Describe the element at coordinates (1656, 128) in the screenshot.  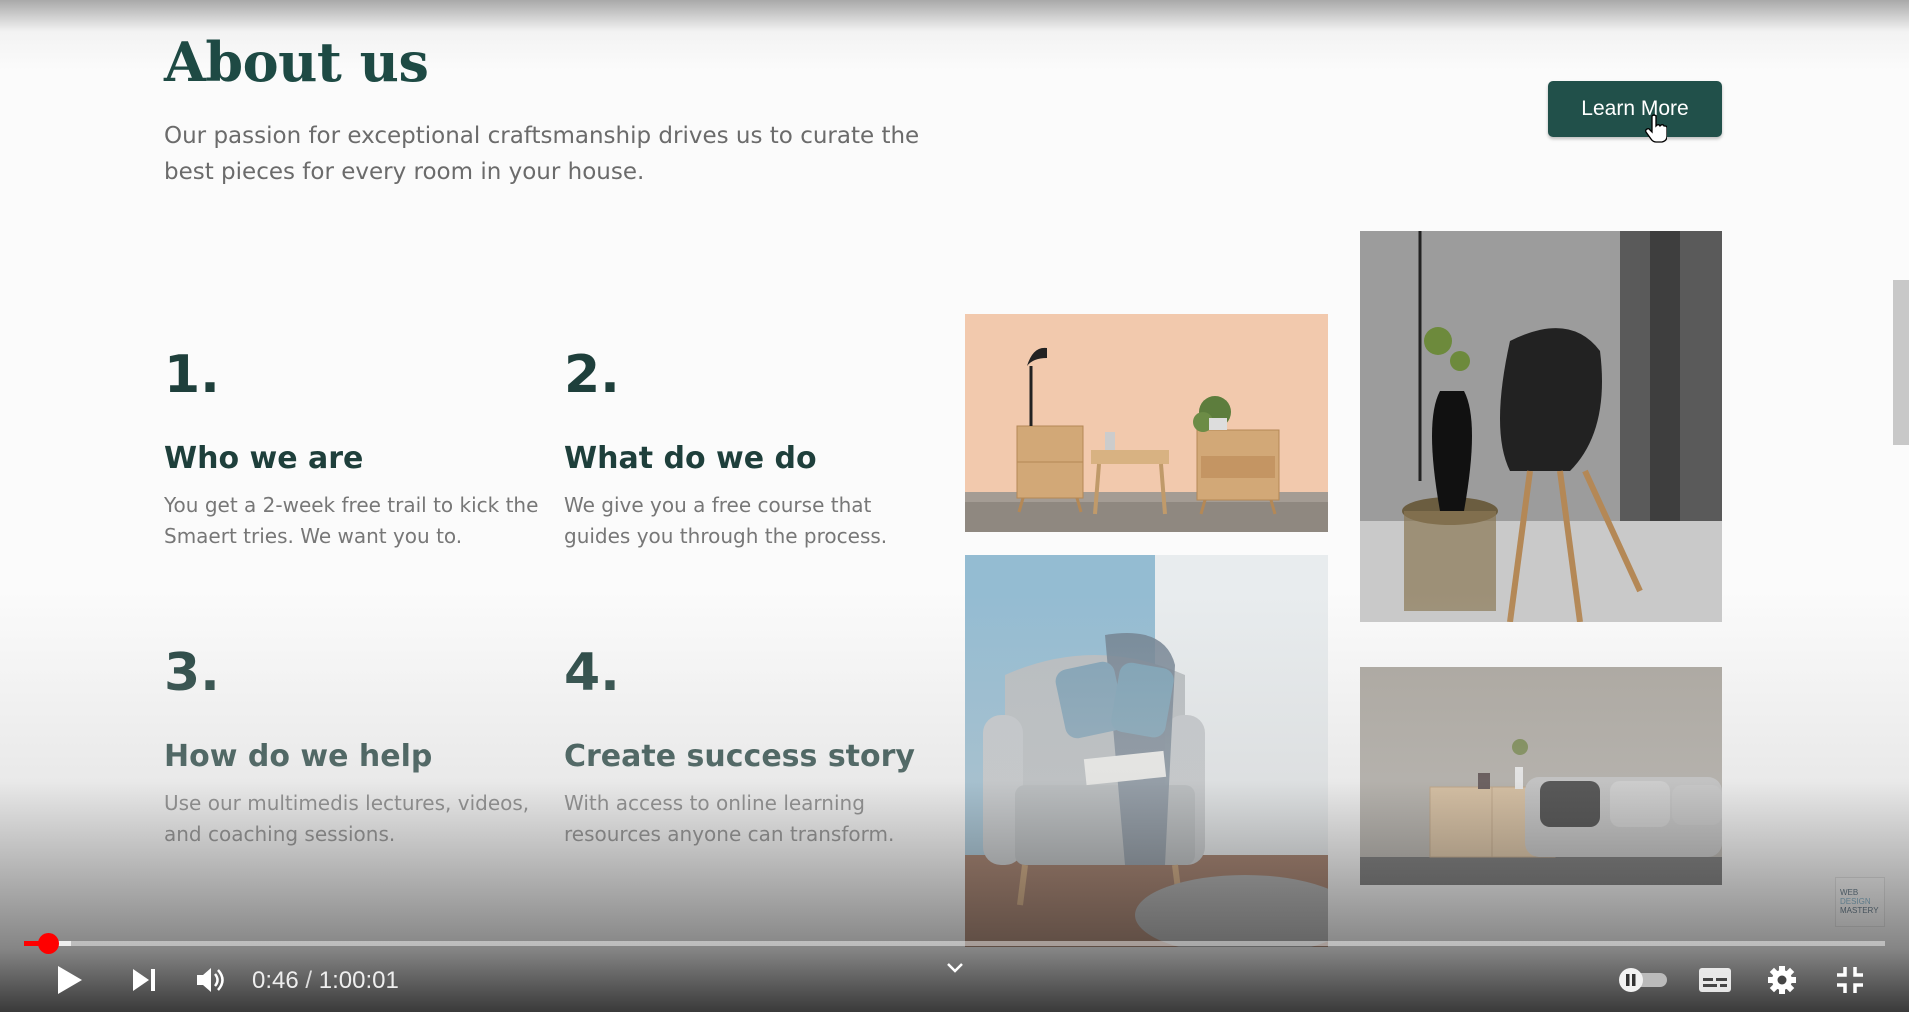
I see `hand-cursor-icon` at that location.